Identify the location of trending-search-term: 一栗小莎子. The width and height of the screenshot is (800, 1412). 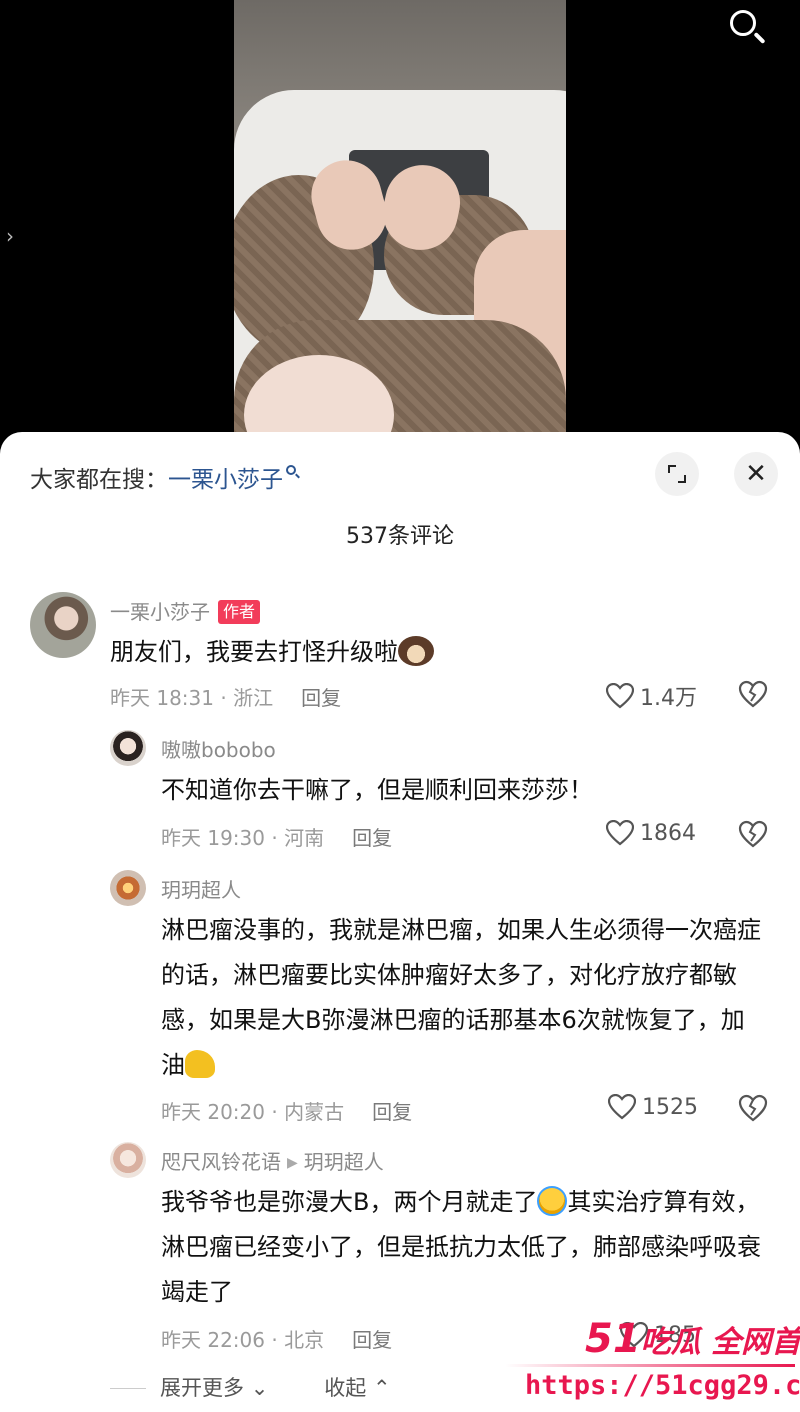
(225, 480).